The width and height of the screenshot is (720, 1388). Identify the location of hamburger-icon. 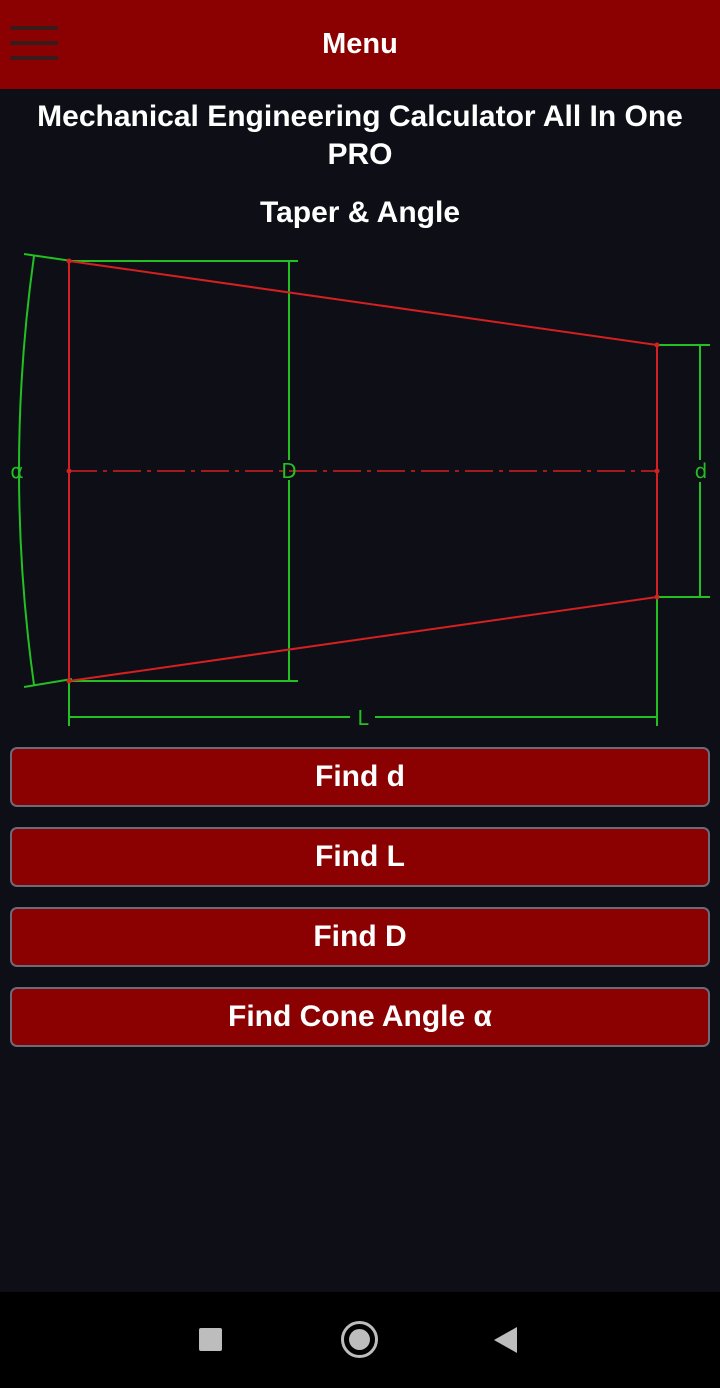
(34, 43).